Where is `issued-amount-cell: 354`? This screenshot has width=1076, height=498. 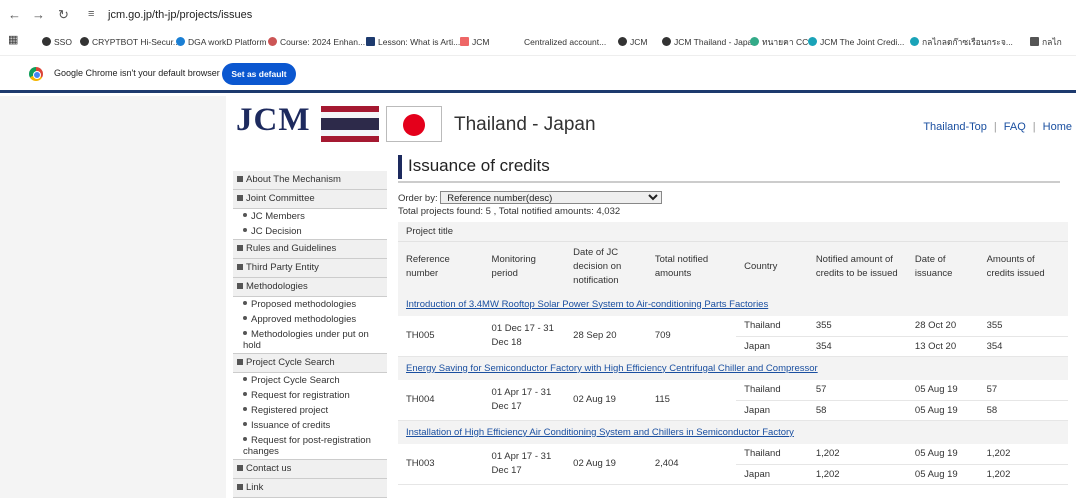
issued-amount-cell: 354 is located at coordinates (1023, 346).